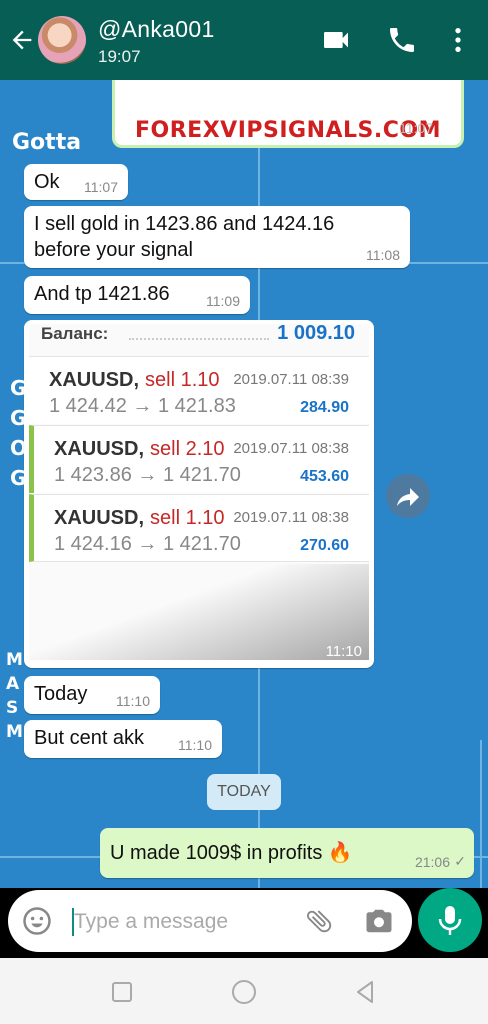 This screenshot has width=488, height=1024. I want to click on recents-icon, so click(122, 992).